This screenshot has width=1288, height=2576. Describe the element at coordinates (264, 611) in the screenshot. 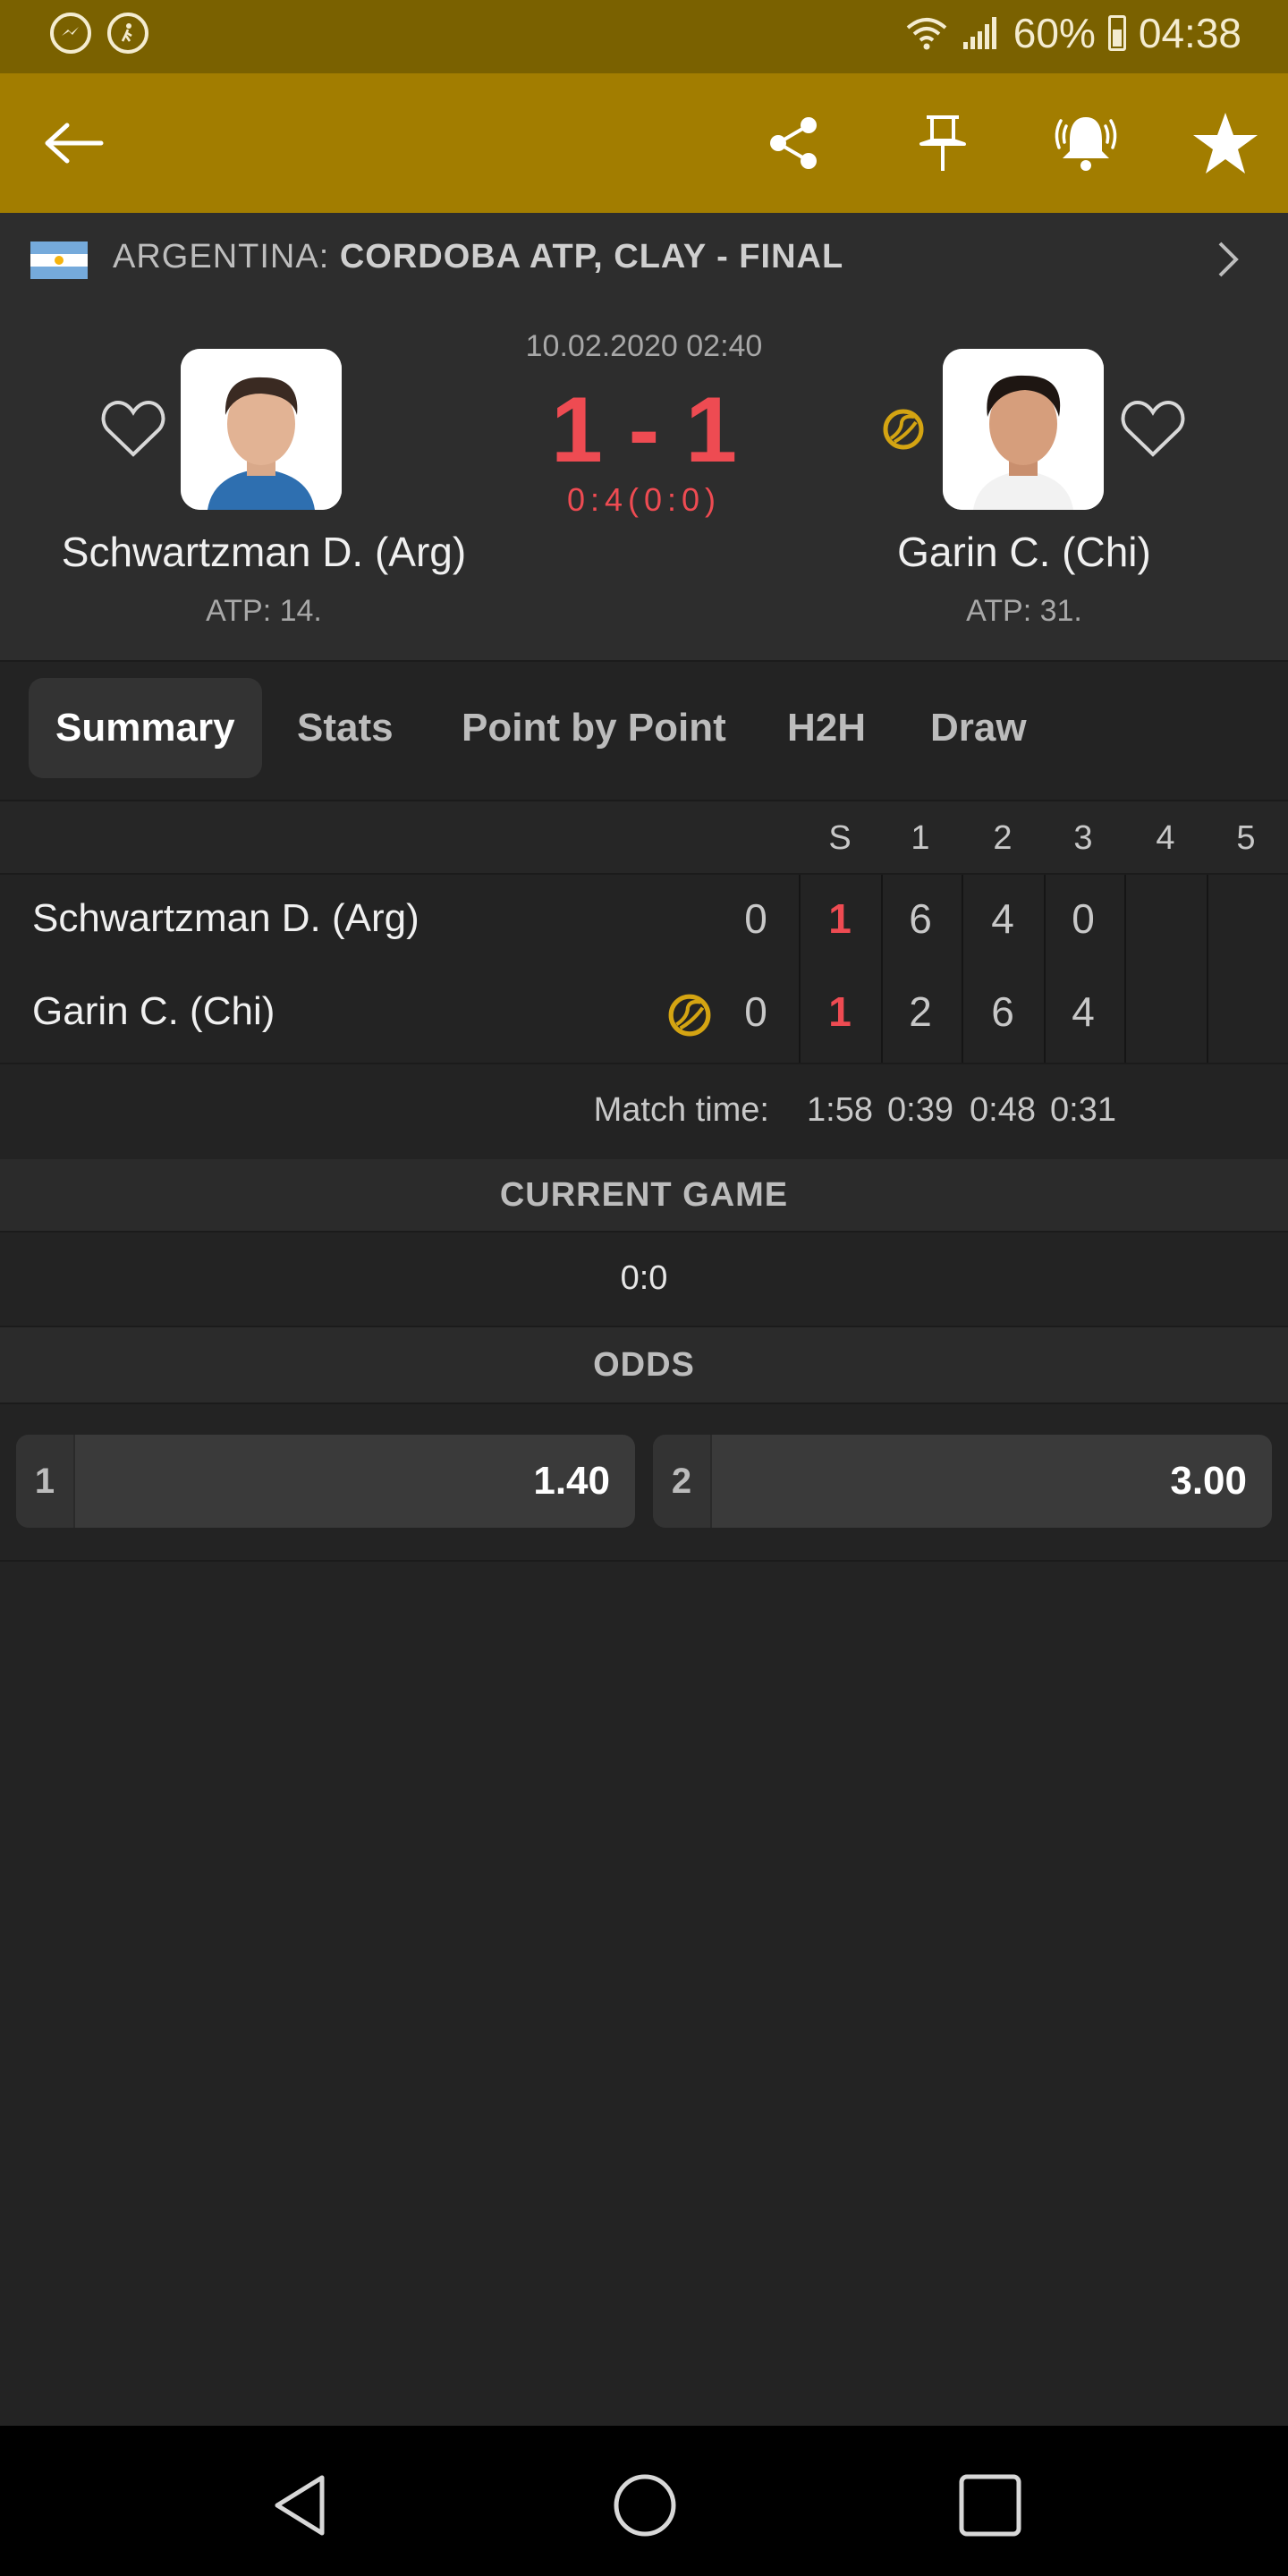

I see `home-player-rank: ATP: 14.` at that location.